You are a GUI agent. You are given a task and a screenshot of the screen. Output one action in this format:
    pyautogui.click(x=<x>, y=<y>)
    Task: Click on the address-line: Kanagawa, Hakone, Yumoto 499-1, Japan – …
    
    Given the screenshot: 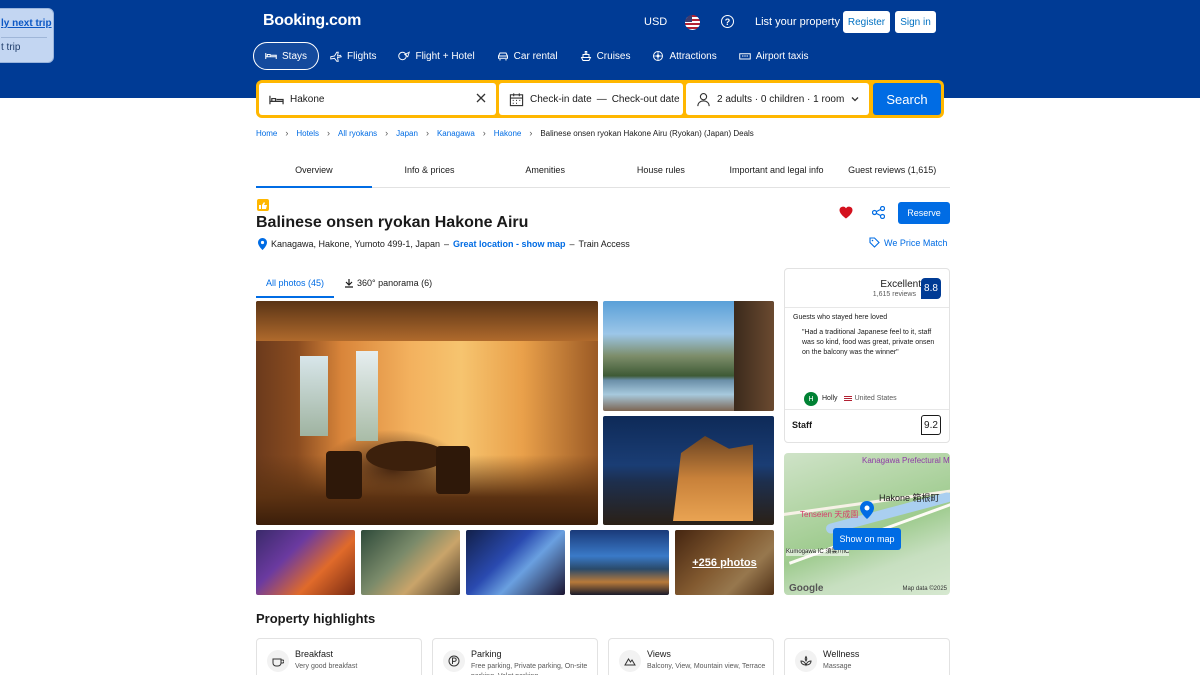 What is the action you would take?
    pyautogui.click(x=444, y=244)
    